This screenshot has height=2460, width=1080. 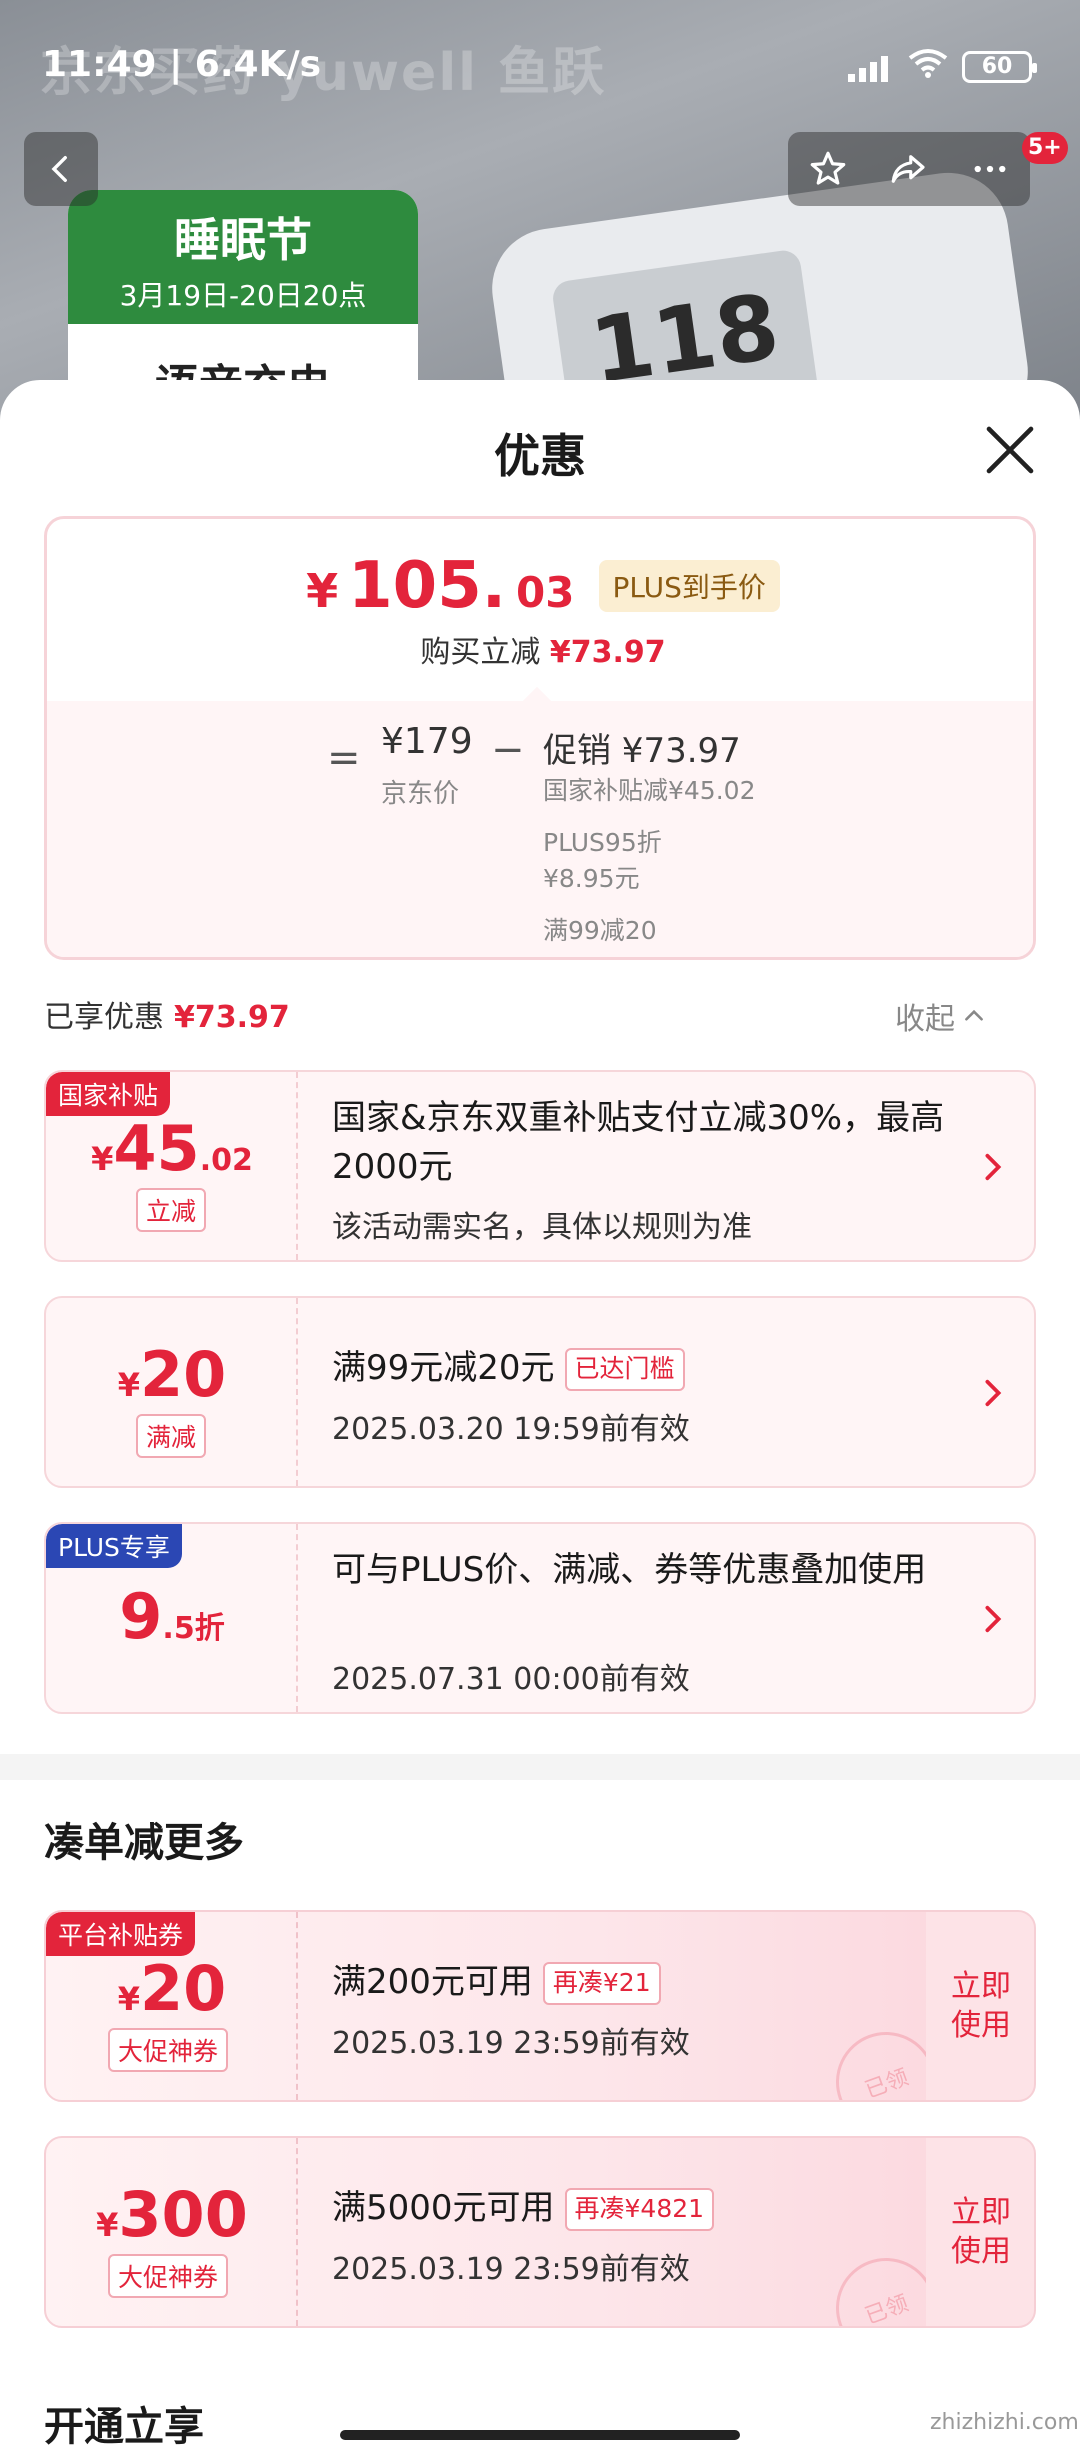 What do you see at coordinates (591, 878) in the screenshot?
I see `promo-detail: ¥8.95元` at bounding box center [591, 878].